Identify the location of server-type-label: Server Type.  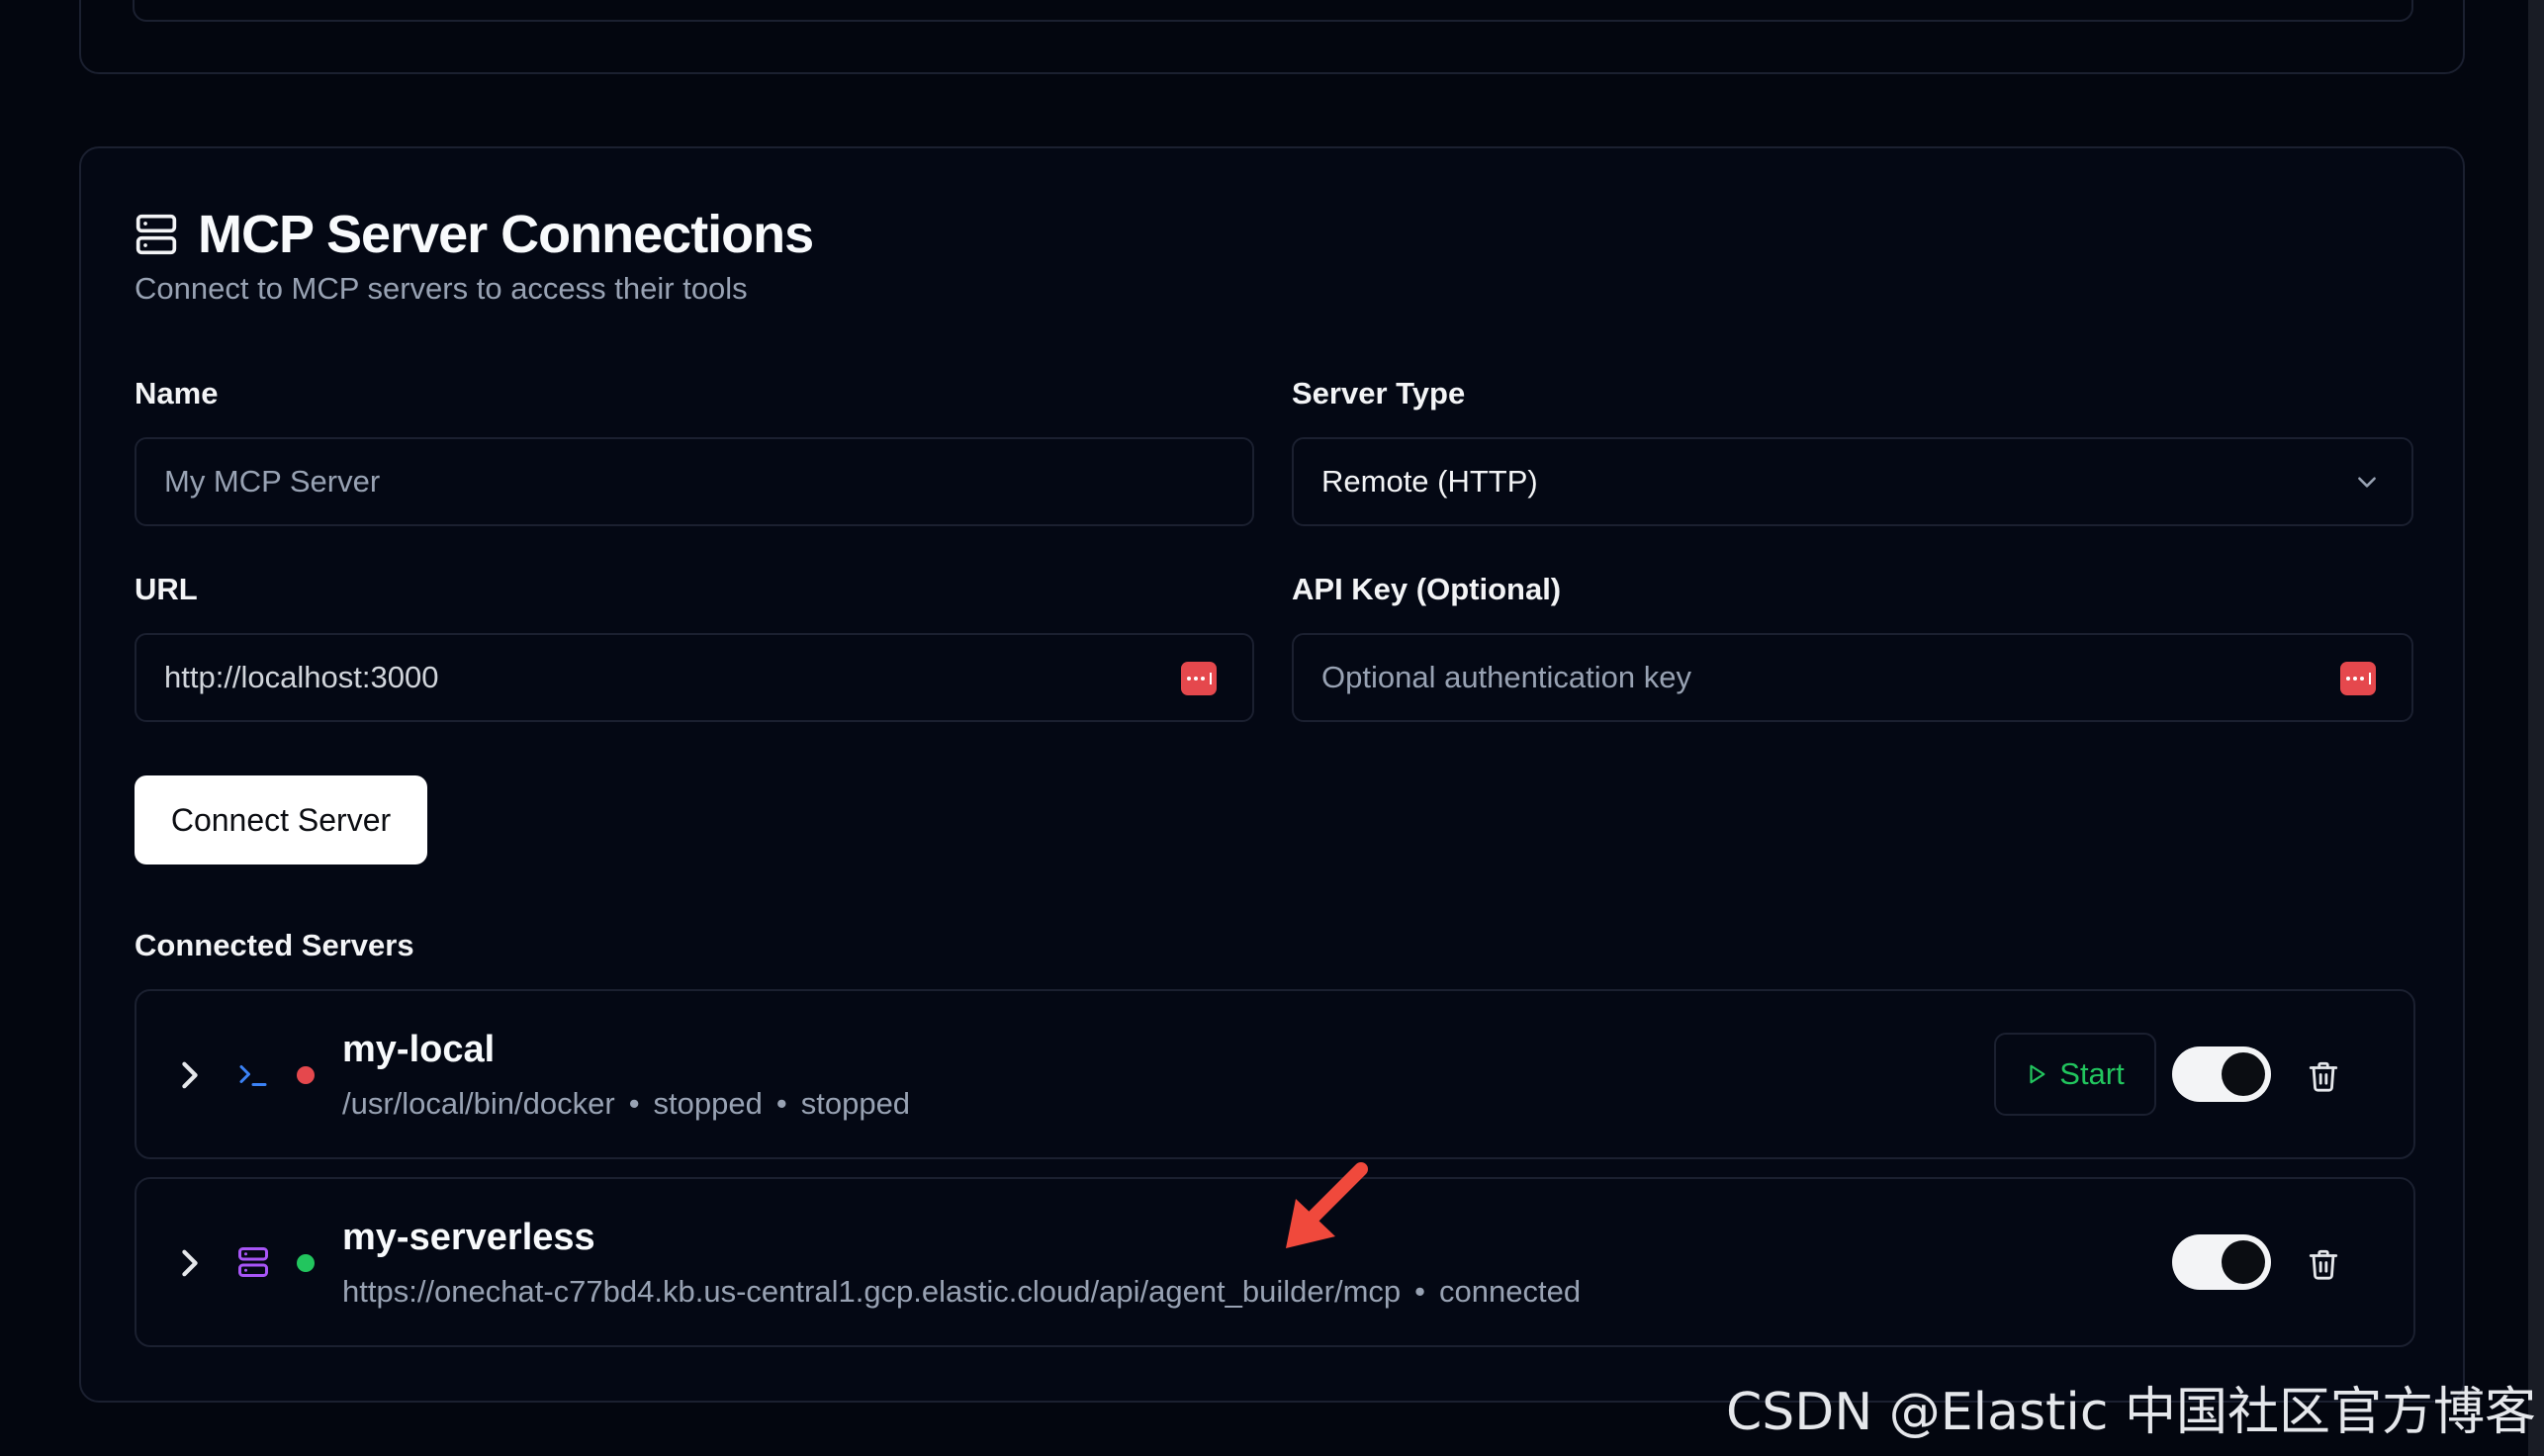
(1379, 393).